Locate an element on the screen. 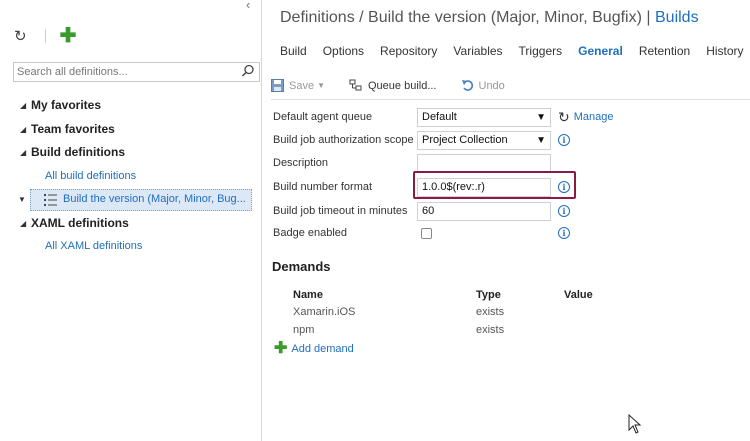  timeout-input: 60 is located at coordinates (484, 211).